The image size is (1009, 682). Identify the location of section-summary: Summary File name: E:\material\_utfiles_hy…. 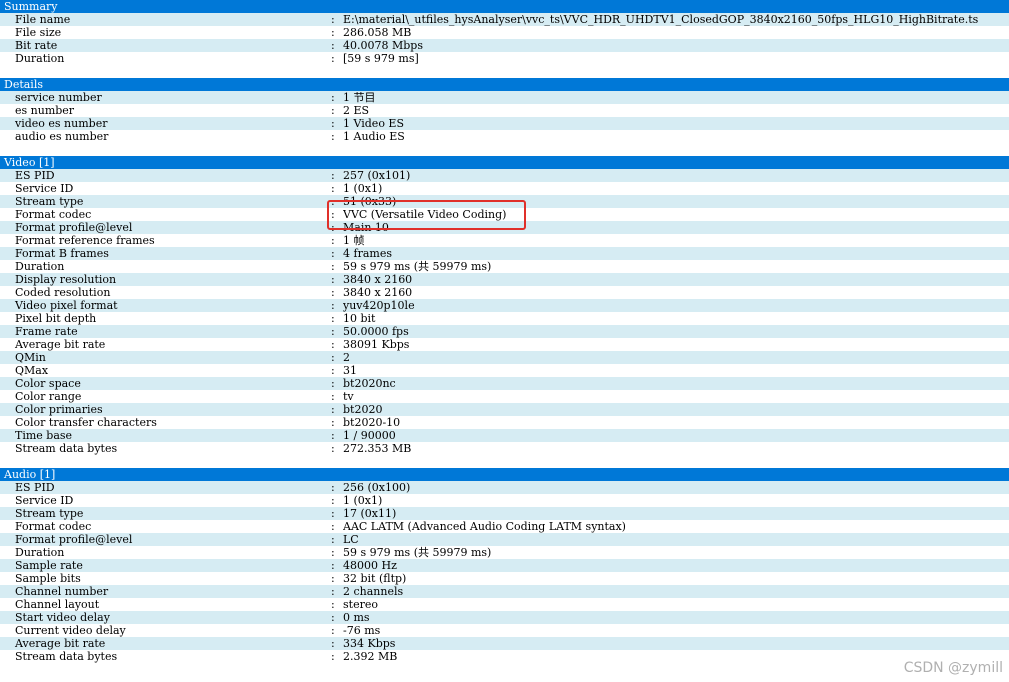
(504, 32).